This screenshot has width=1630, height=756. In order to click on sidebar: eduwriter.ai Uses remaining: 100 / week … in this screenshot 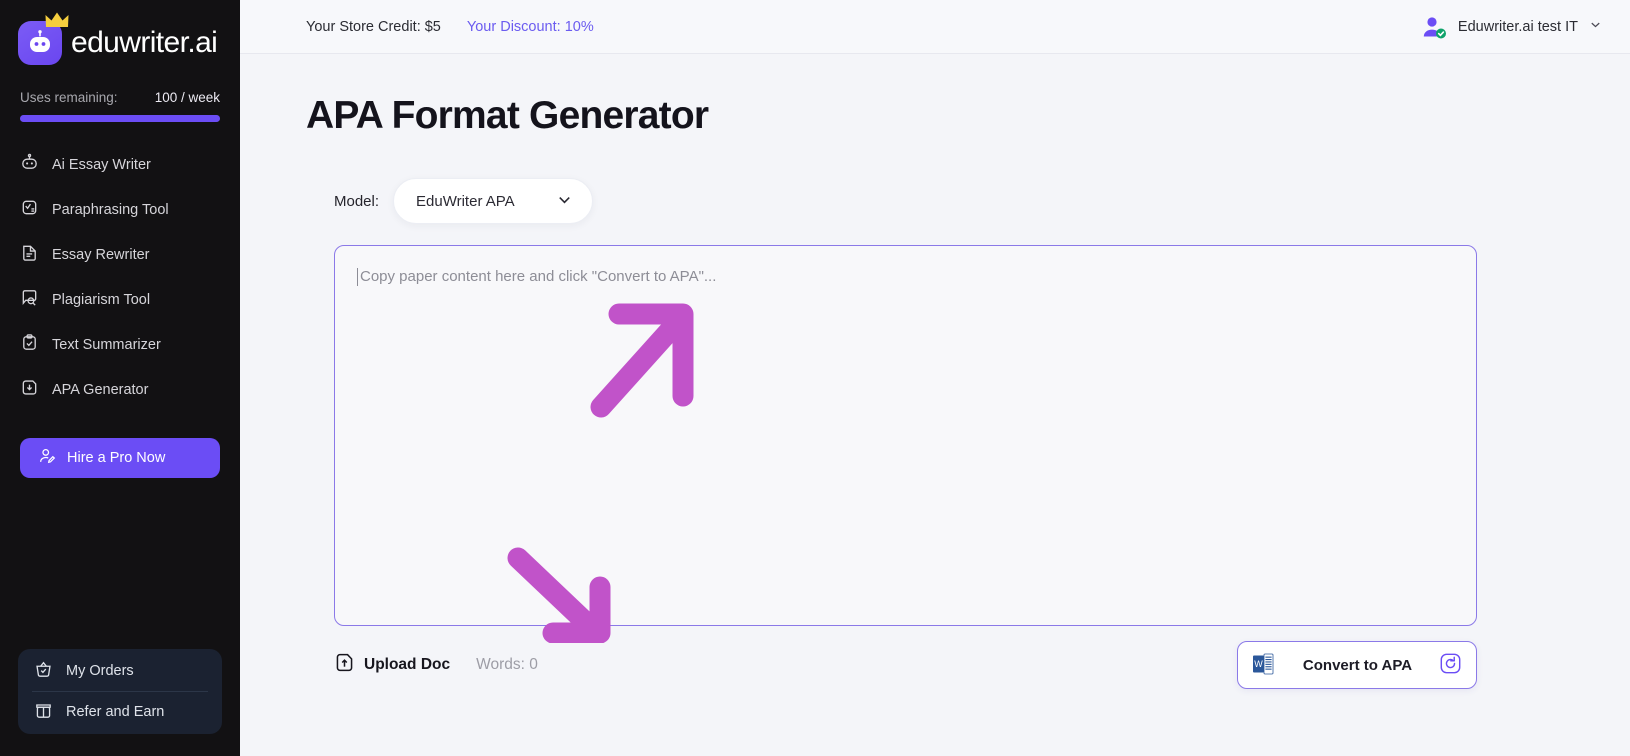, I will do `click(120, 378)`.